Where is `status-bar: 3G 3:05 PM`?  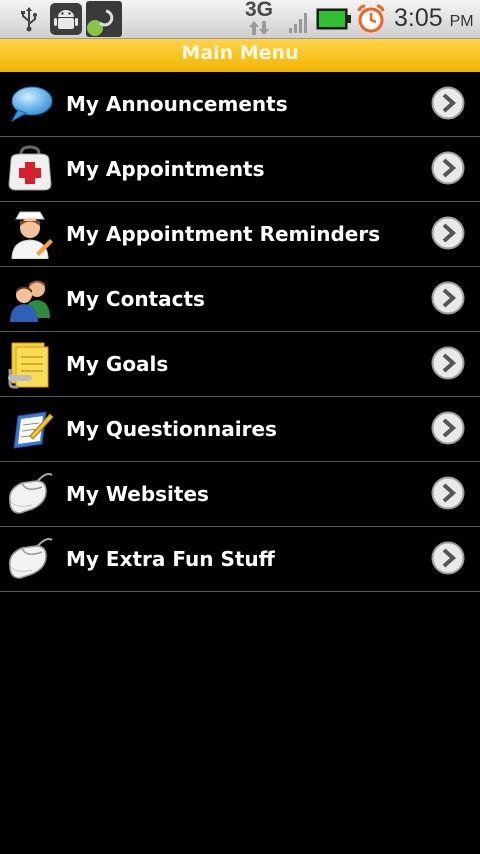
status-bar: 3G 3:05 PM is located at coordinates (240, 19).